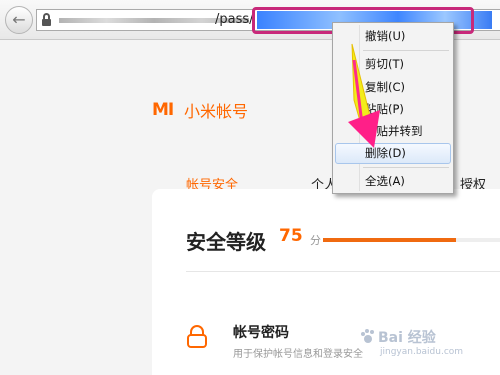 The height and width of the screenshot is (375, 500). Describe the element at coordinates (364, 95) in the screenshot. I see `annotation-arrow-icon` at that location.